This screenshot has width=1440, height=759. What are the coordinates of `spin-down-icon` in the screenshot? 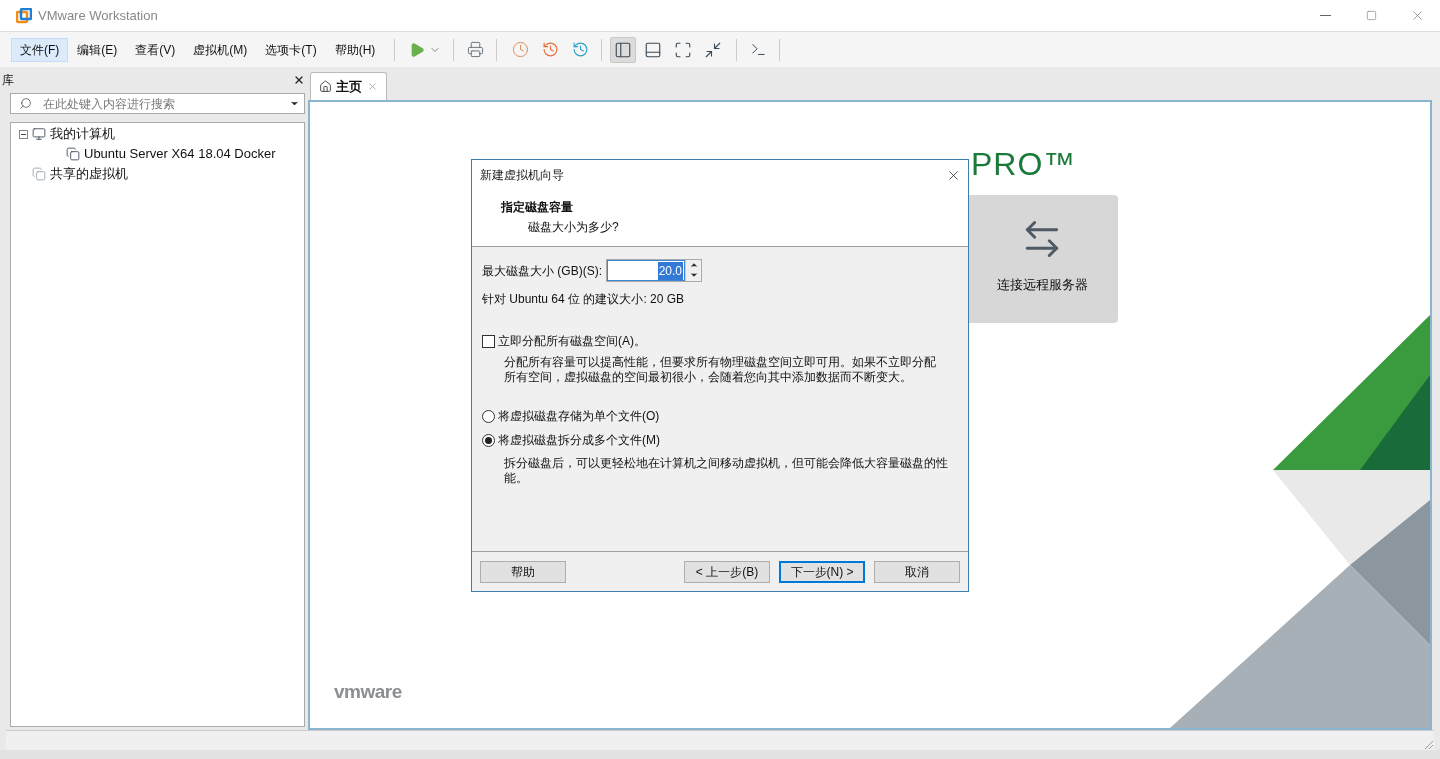 It's located at (693, 275).